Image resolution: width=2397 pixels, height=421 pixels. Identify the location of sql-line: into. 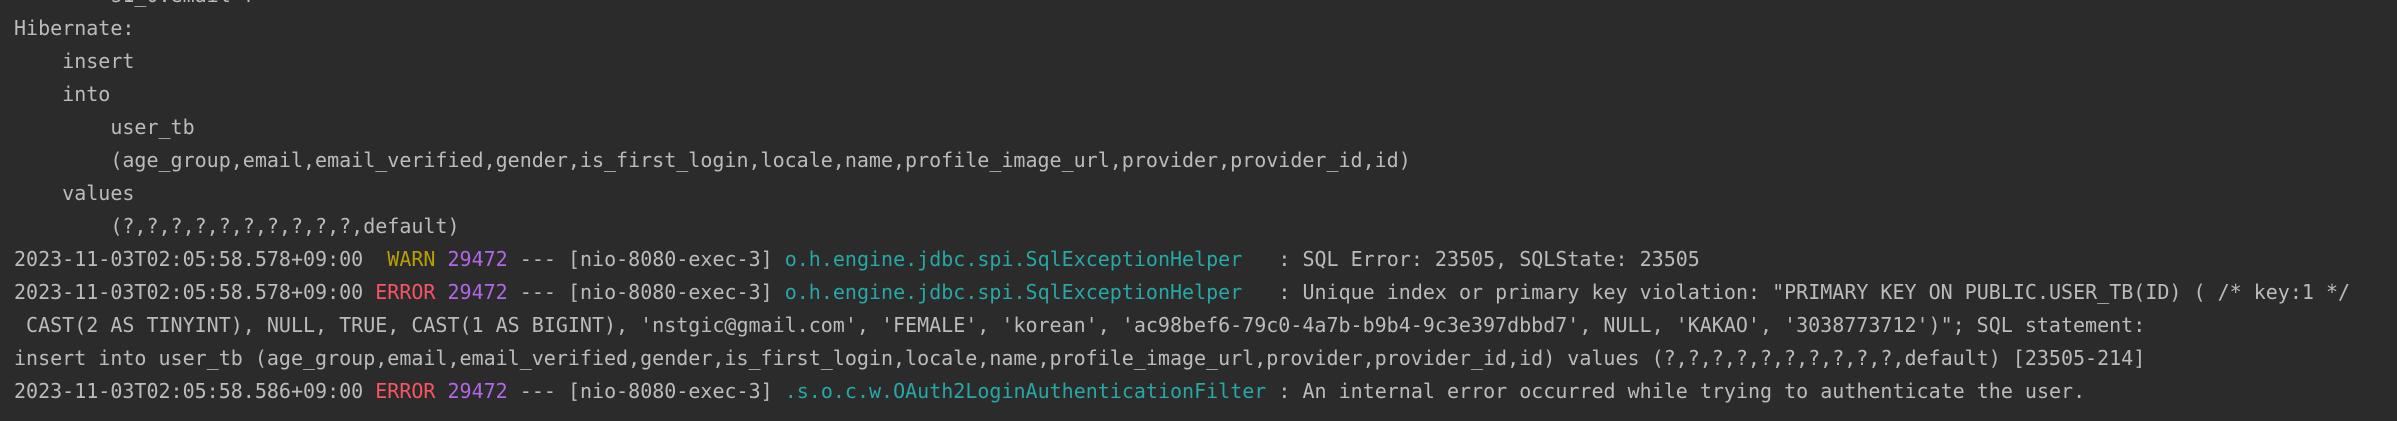
(62, 94).